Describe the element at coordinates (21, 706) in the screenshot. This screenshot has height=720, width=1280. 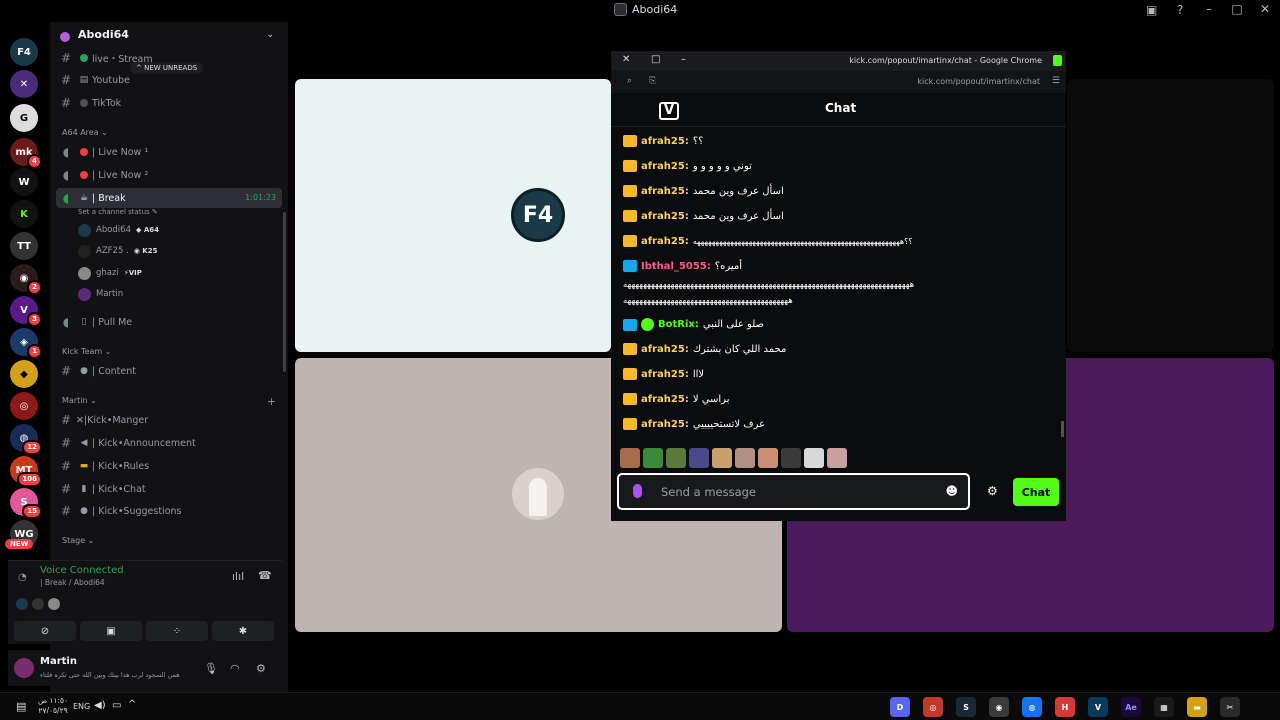
I see `notification-icon: ▤` at that location.